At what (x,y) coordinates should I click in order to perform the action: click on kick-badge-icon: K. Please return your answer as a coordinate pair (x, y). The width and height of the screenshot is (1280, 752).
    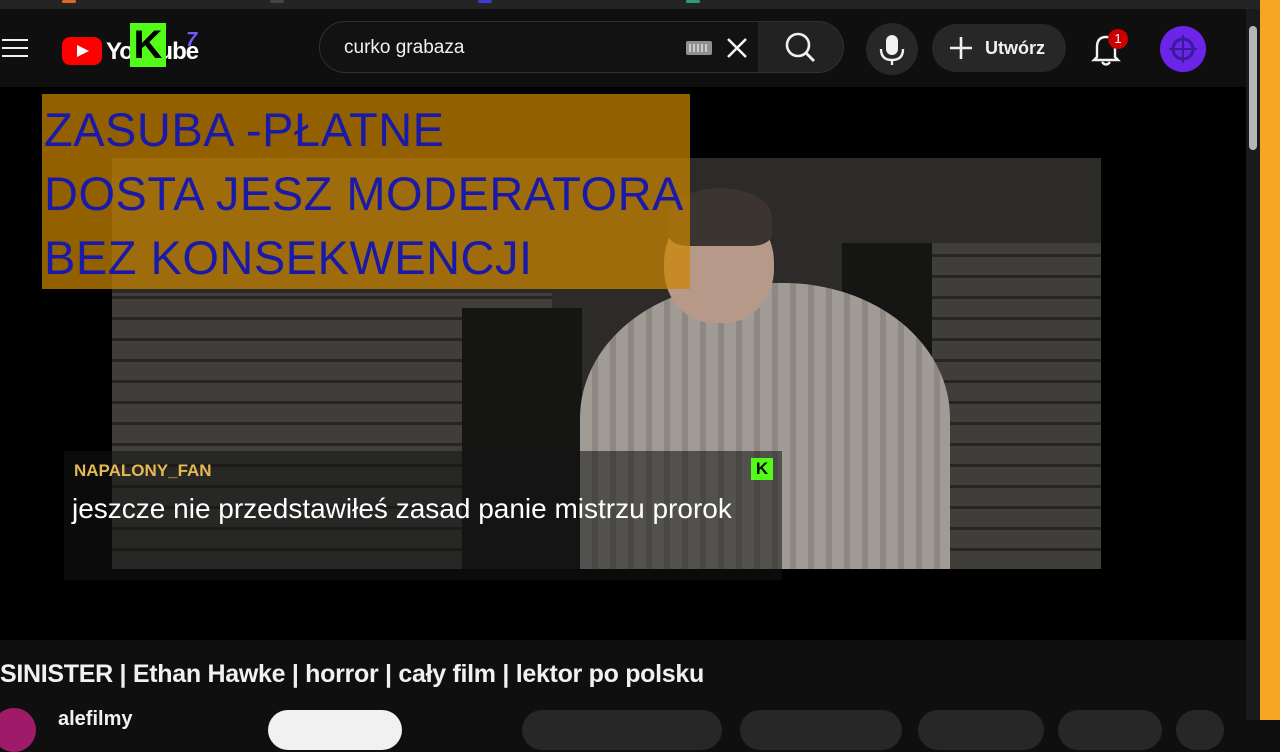
    Looking at the image, I should click on (762, 469).